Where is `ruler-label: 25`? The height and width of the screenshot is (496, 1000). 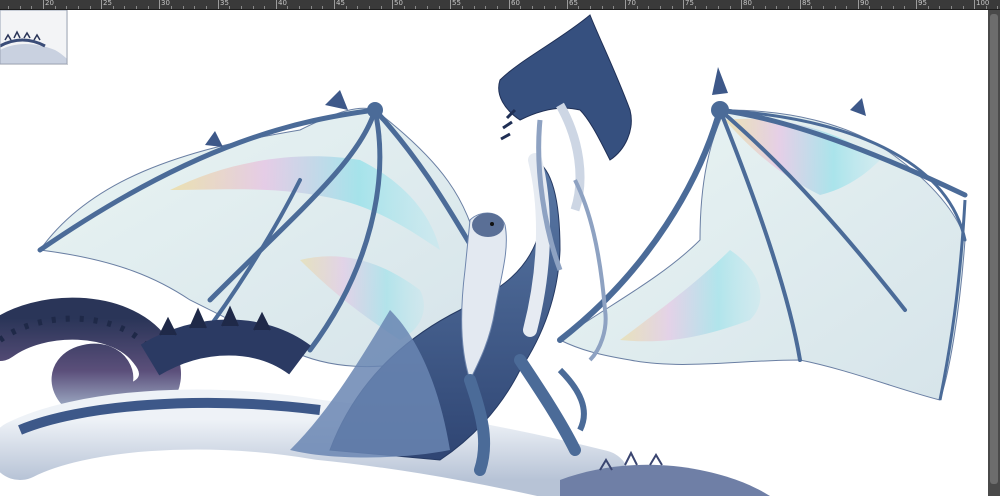 ruler-label: 25 is located at coordinates (107, 3).